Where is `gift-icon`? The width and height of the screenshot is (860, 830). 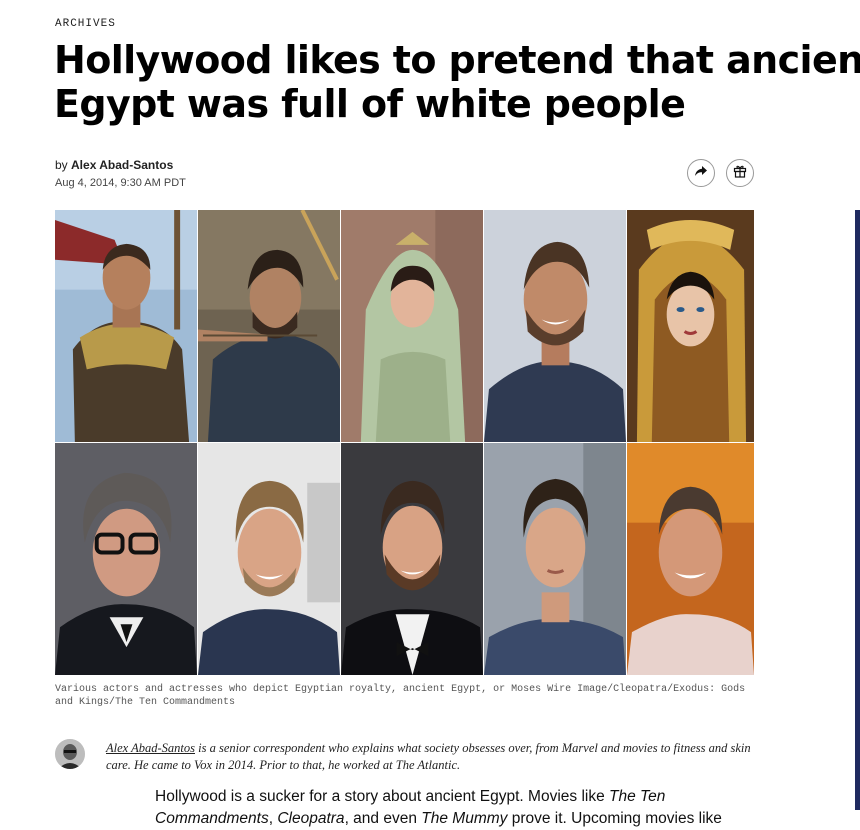 gift-icon is located at coordinates (740, 173).